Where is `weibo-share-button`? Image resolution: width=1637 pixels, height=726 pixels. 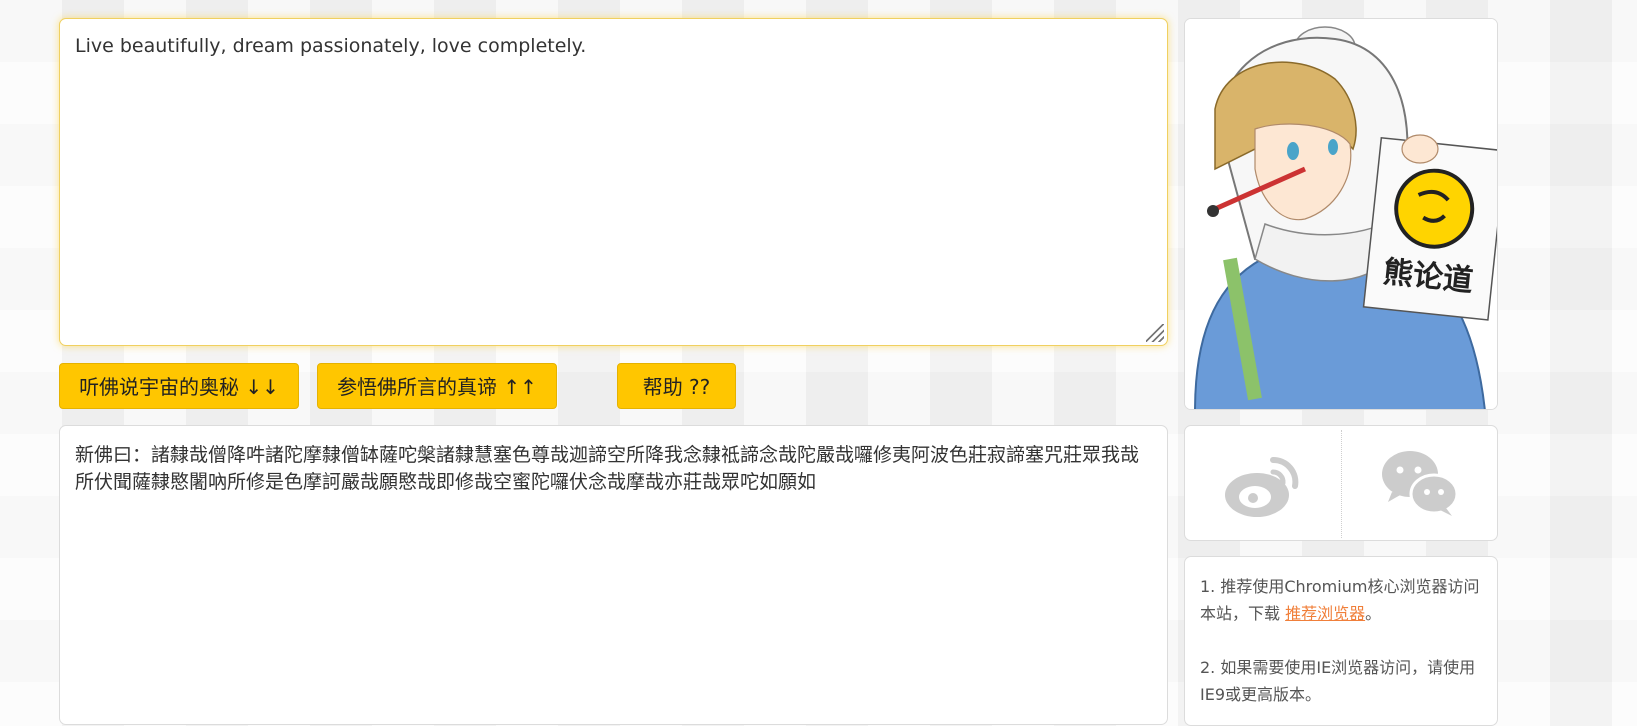
weibo-share-button is located at coordinates (1263, 483).